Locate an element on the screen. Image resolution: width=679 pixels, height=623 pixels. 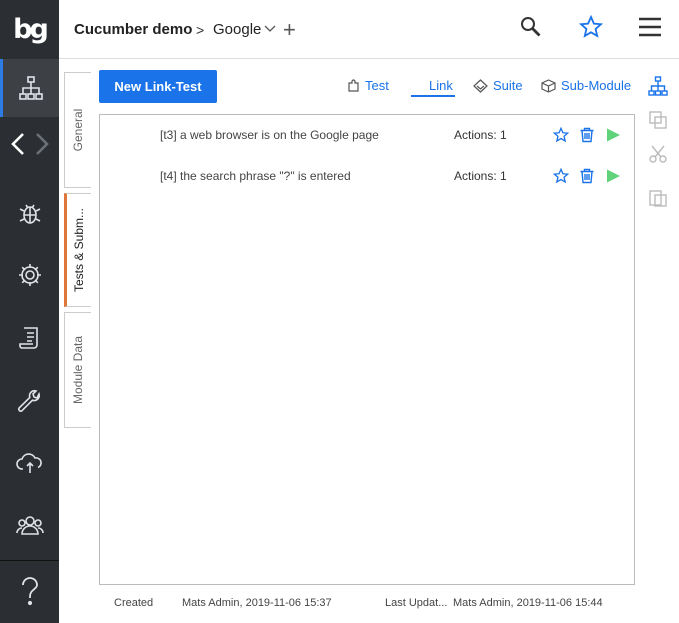
scroll-icon is located at coordinates (28, 338).